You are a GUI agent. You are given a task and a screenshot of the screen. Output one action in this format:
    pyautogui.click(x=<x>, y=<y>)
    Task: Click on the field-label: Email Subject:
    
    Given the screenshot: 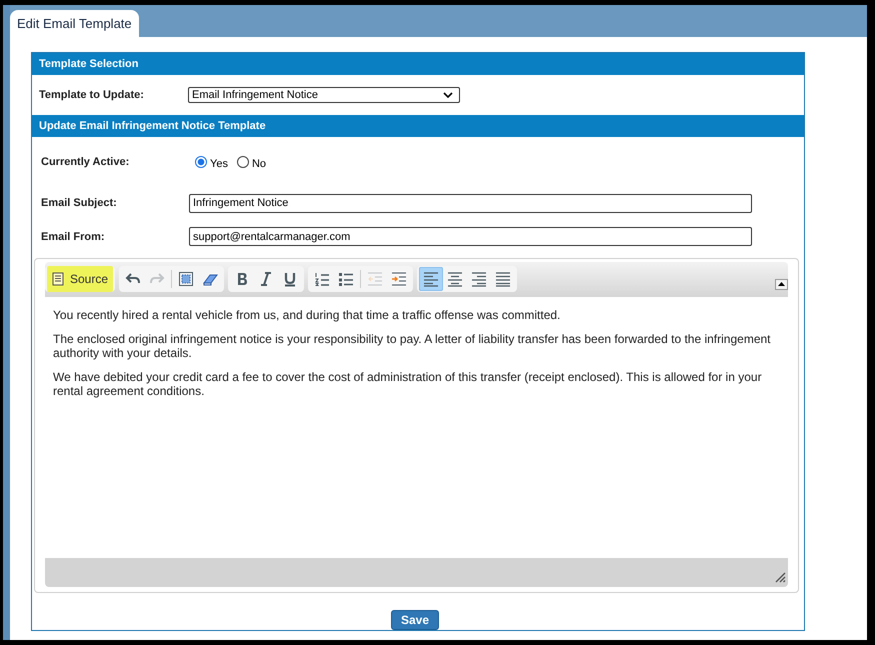 What is the action you would take?
    pyautogui.click(x=79, y=203)
    